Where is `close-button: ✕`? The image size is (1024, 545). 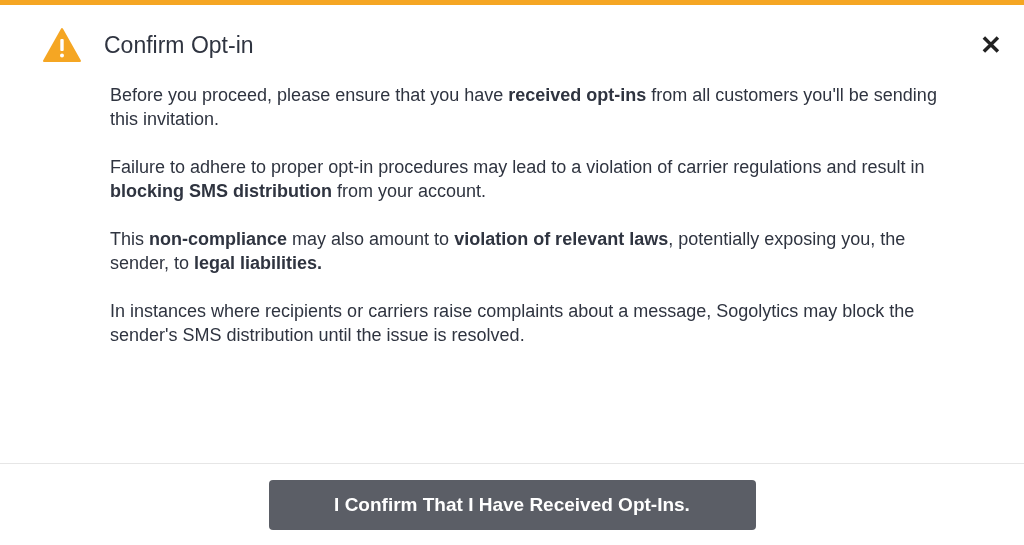
close-button: ✕ is located at coordinates (991, 45).